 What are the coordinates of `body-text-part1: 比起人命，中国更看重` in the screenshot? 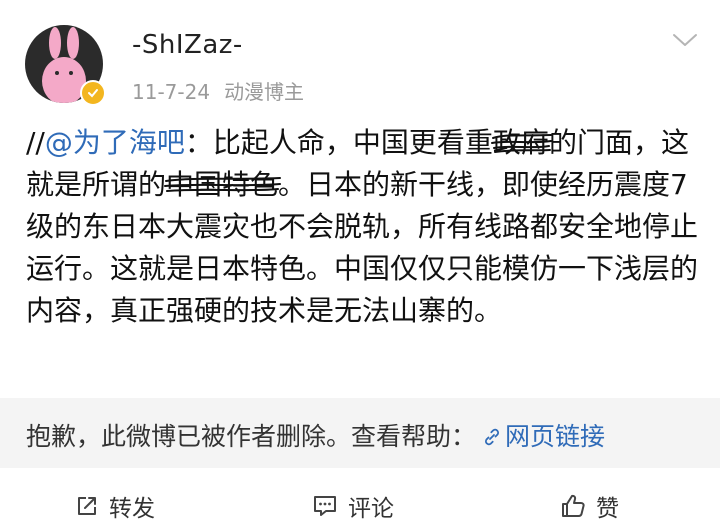 It's located at (352, 142).